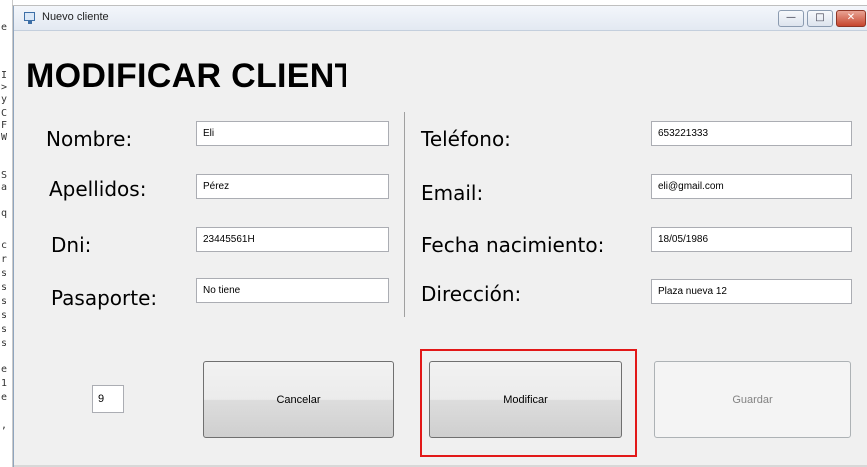 The width and height of the screenshot is (867, 467). What do you see at coordinates (71, 245) in the screenshot?
I see `dni-label: Dni:` at bounding box center [71, 245].